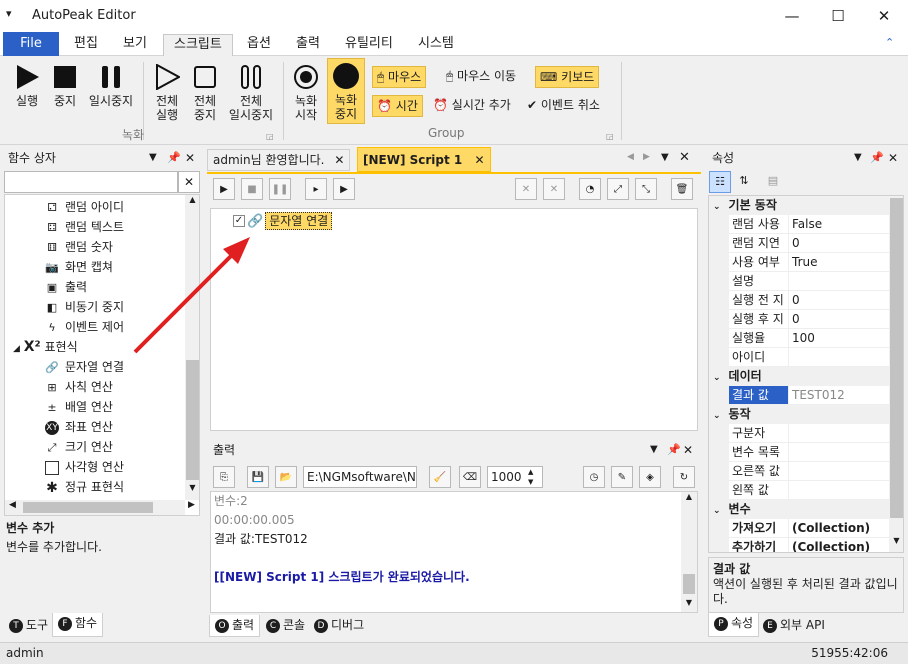 This screenshot has height=664, width=908. What do you see at coordinates (884, 16) in the screenshot?
I see `close-button: ✕` at bounding box center [884, 16].